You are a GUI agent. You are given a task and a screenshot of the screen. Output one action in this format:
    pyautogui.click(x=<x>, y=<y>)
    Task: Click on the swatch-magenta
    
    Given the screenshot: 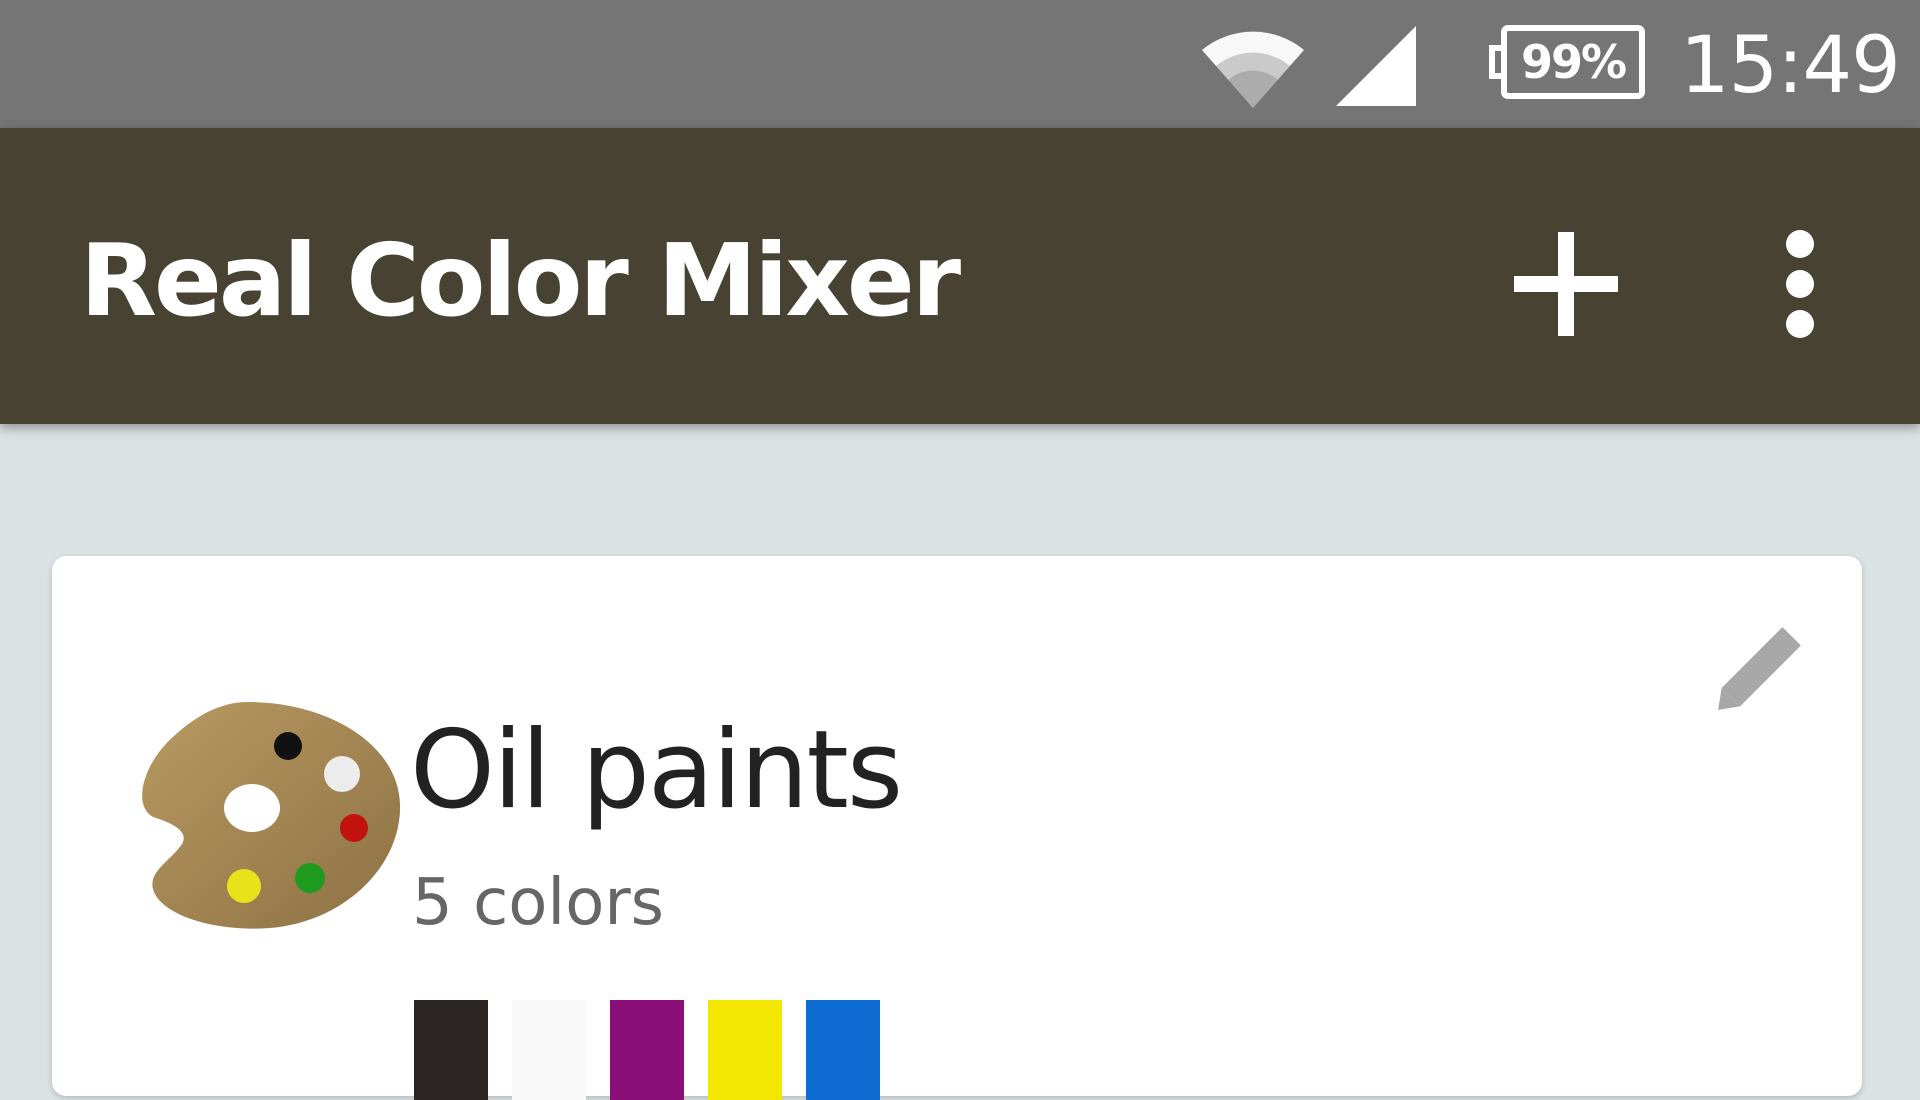 What is the action you would take?
    pyautogui.click(x=647, y=1050)
    